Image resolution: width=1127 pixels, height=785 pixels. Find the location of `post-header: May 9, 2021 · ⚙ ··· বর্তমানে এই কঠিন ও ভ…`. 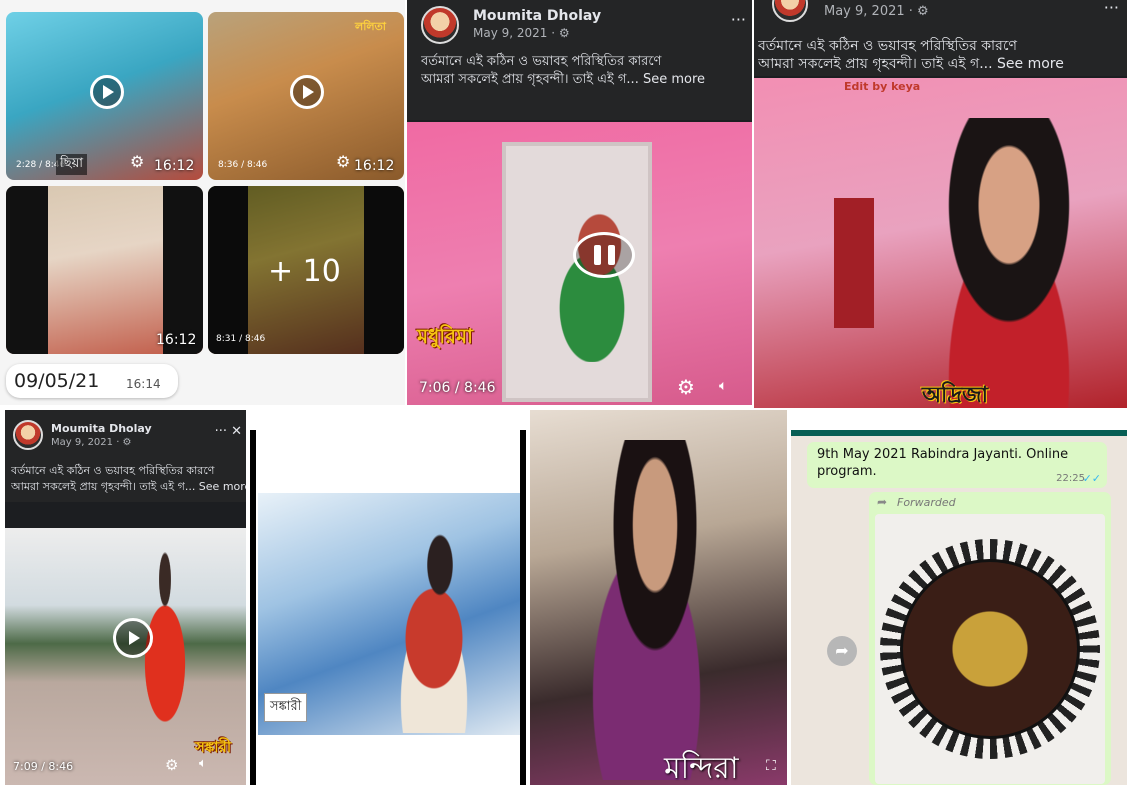

post-header: May 9, 2021 · ⚙ ··· বর্তমানে এই কঠিন ও ভ… is located at coordinates (940, 38).